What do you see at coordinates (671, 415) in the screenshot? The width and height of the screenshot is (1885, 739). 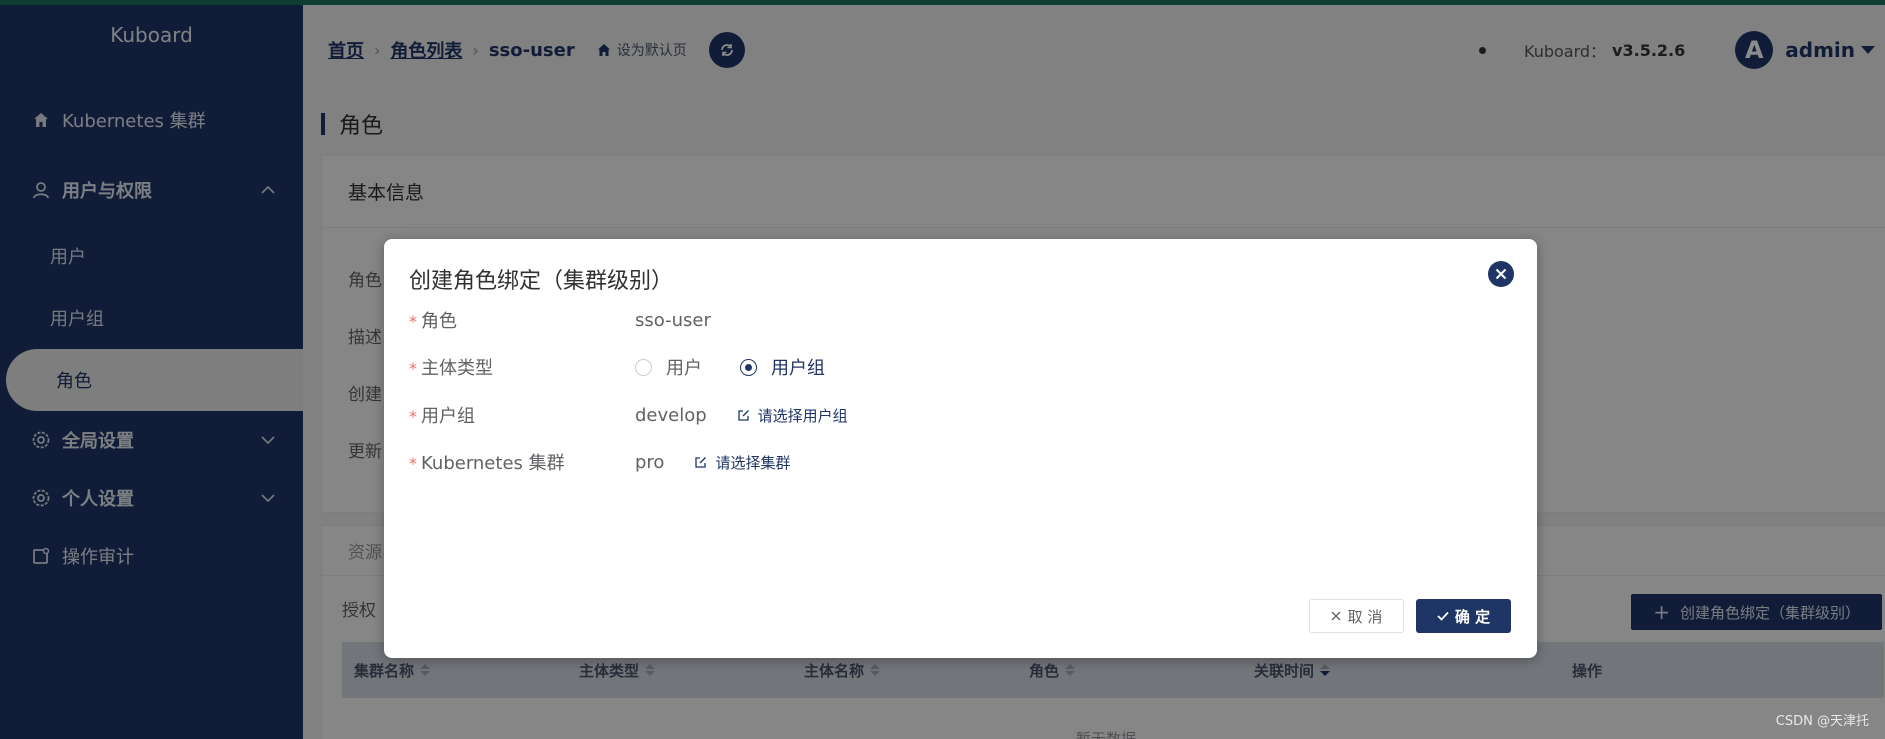 I see `user-group-value: develop` at bounding box center [671, 415].